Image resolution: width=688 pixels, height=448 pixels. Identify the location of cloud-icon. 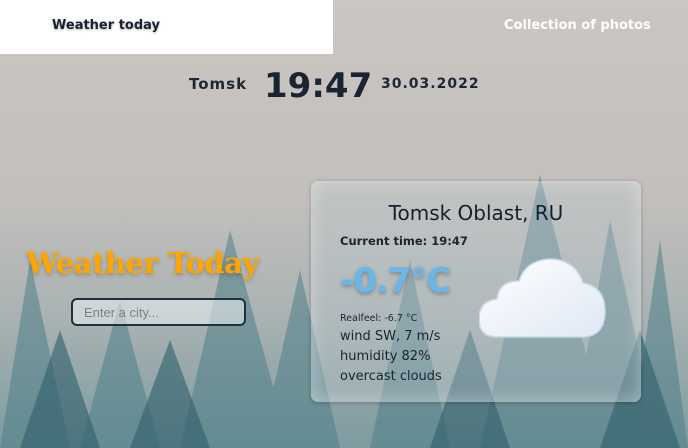
(542, 298).